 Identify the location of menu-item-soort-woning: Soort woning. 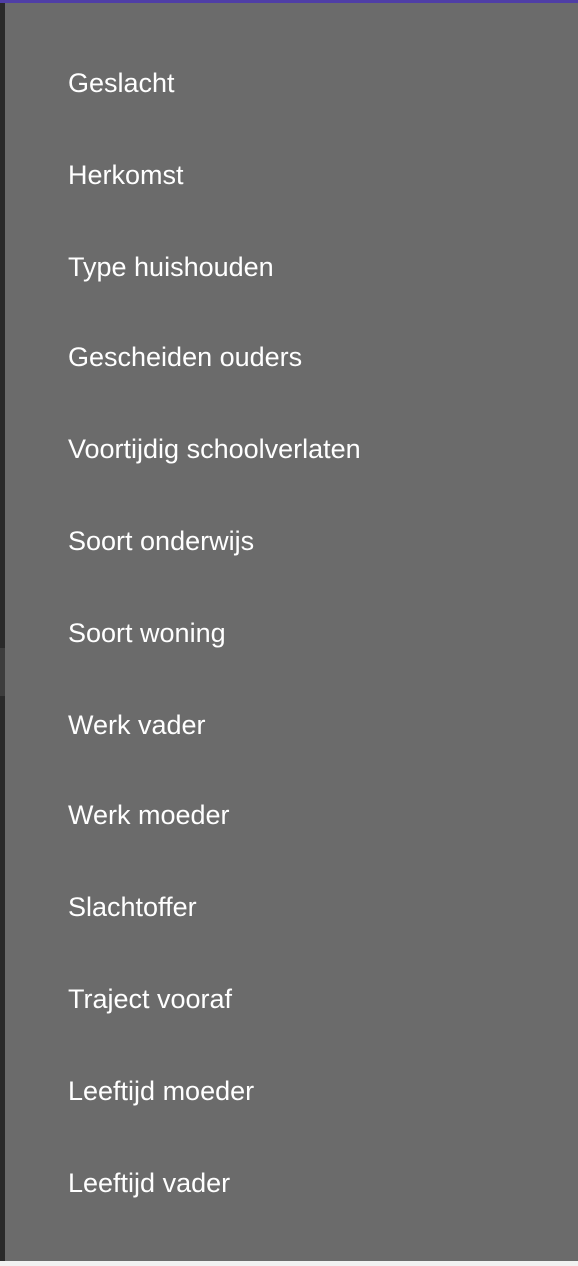
(147, 633).